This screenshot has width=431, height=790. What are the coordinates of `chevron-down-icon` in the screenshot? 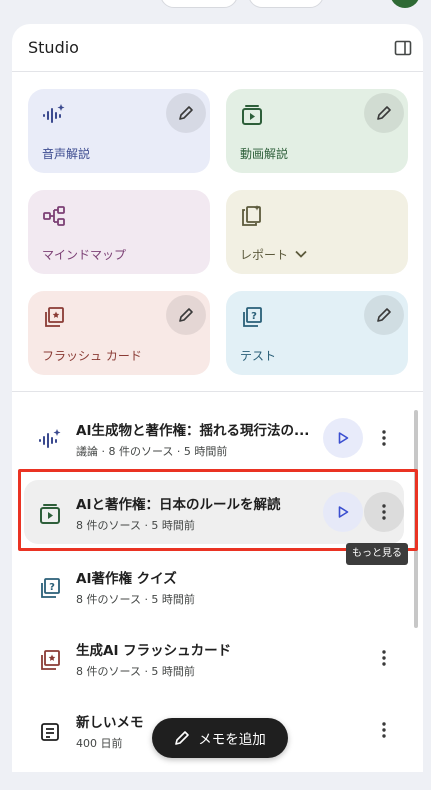 It's located at (301, 253).